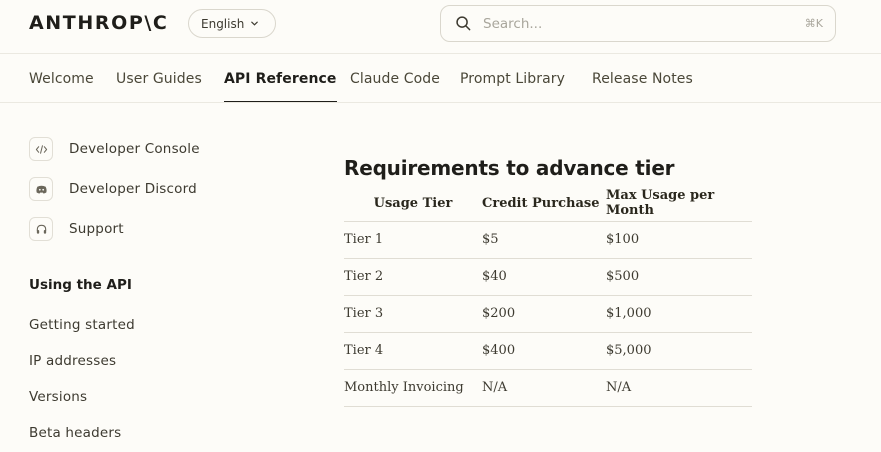 The image size is (881, 452). What do you see at coordinates (642, 86) in the screenshot?
I see `tab-release-notes: Release Notes` at bounding box center [642, 86].